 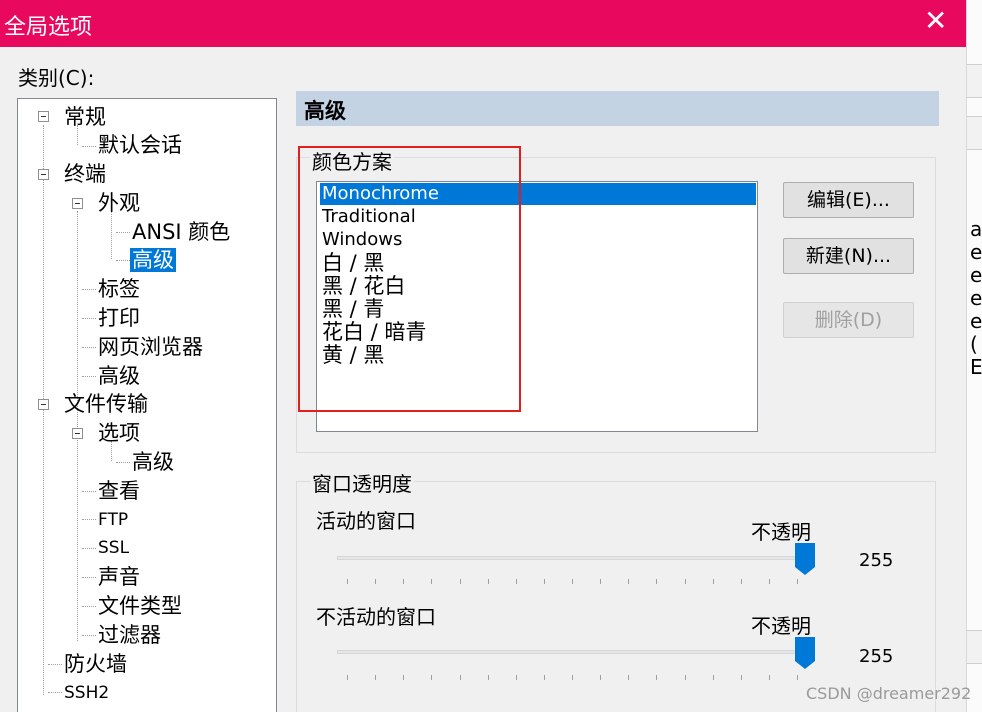 What do you see at coordinates (781, 626) in the screenshot?
I see `inactive-window-opaque-label: 不透明` at bounding box center [781, 626].